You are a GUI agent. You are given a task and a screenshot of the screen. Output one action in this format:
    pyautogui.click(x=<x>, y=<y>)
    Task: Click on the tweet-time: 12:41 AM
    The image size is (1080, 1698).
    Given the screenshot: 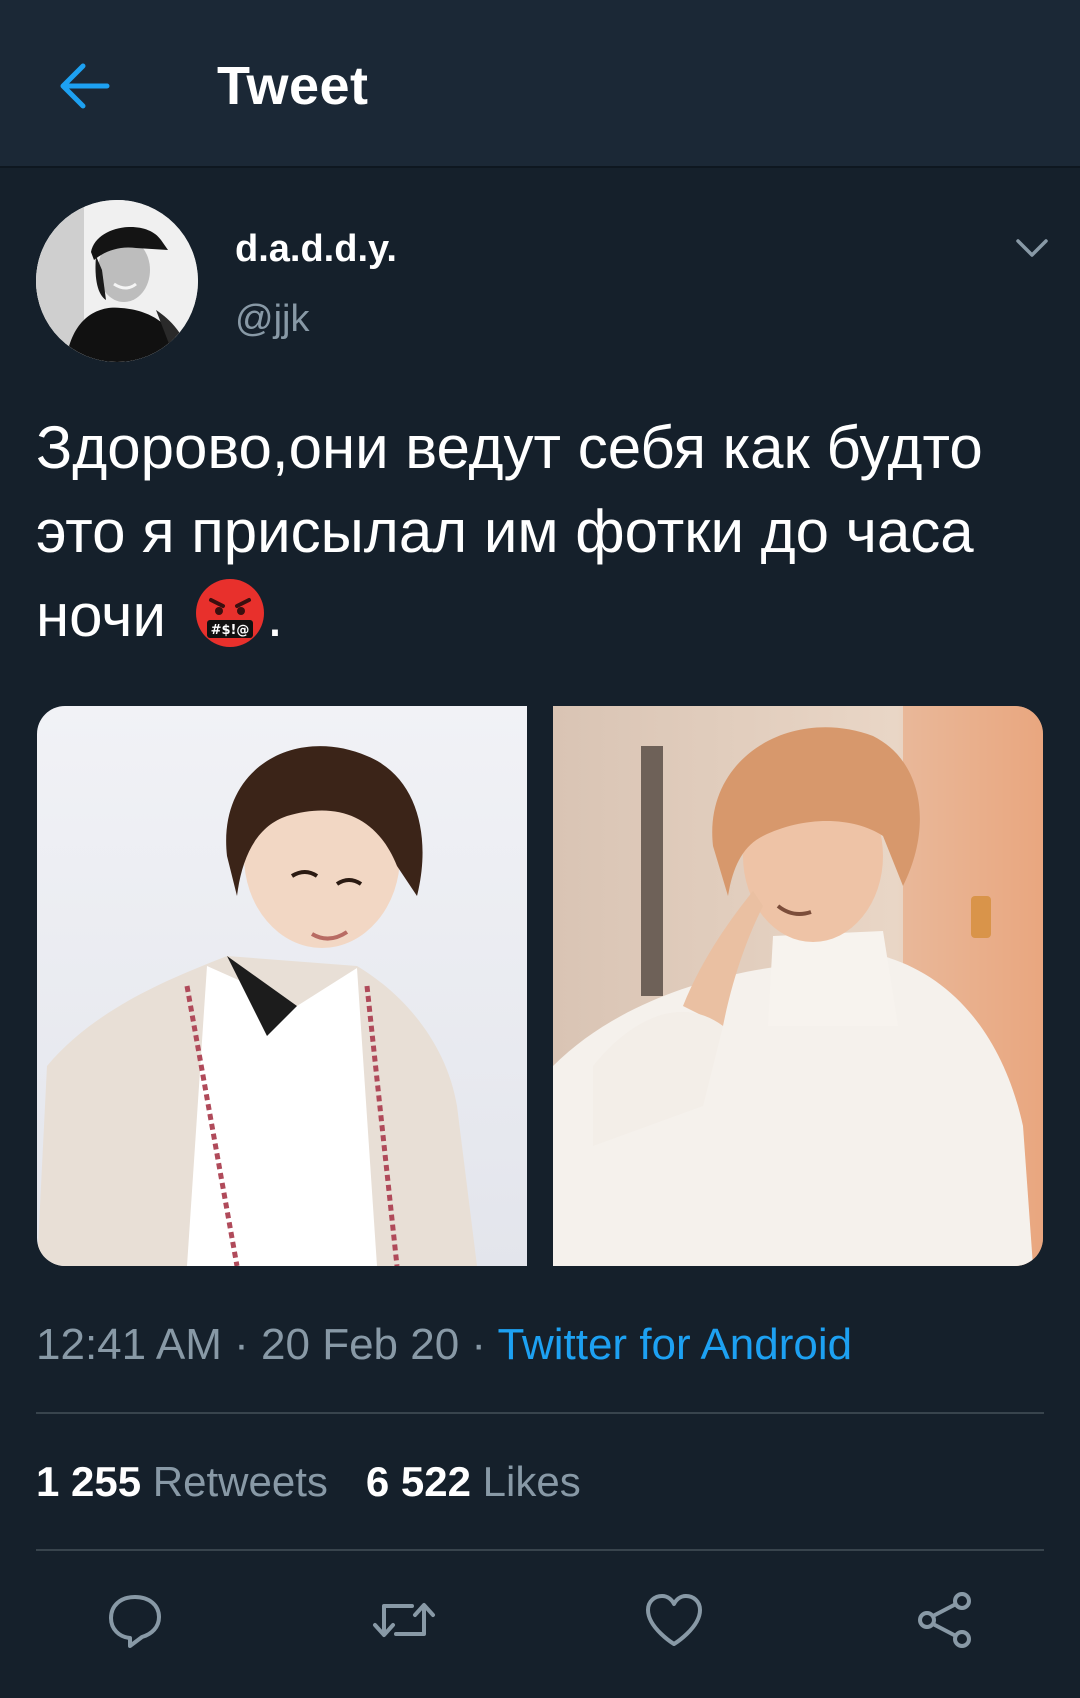 What is the action you would take?
    pyautogui.click(x=129, y=1344)
    